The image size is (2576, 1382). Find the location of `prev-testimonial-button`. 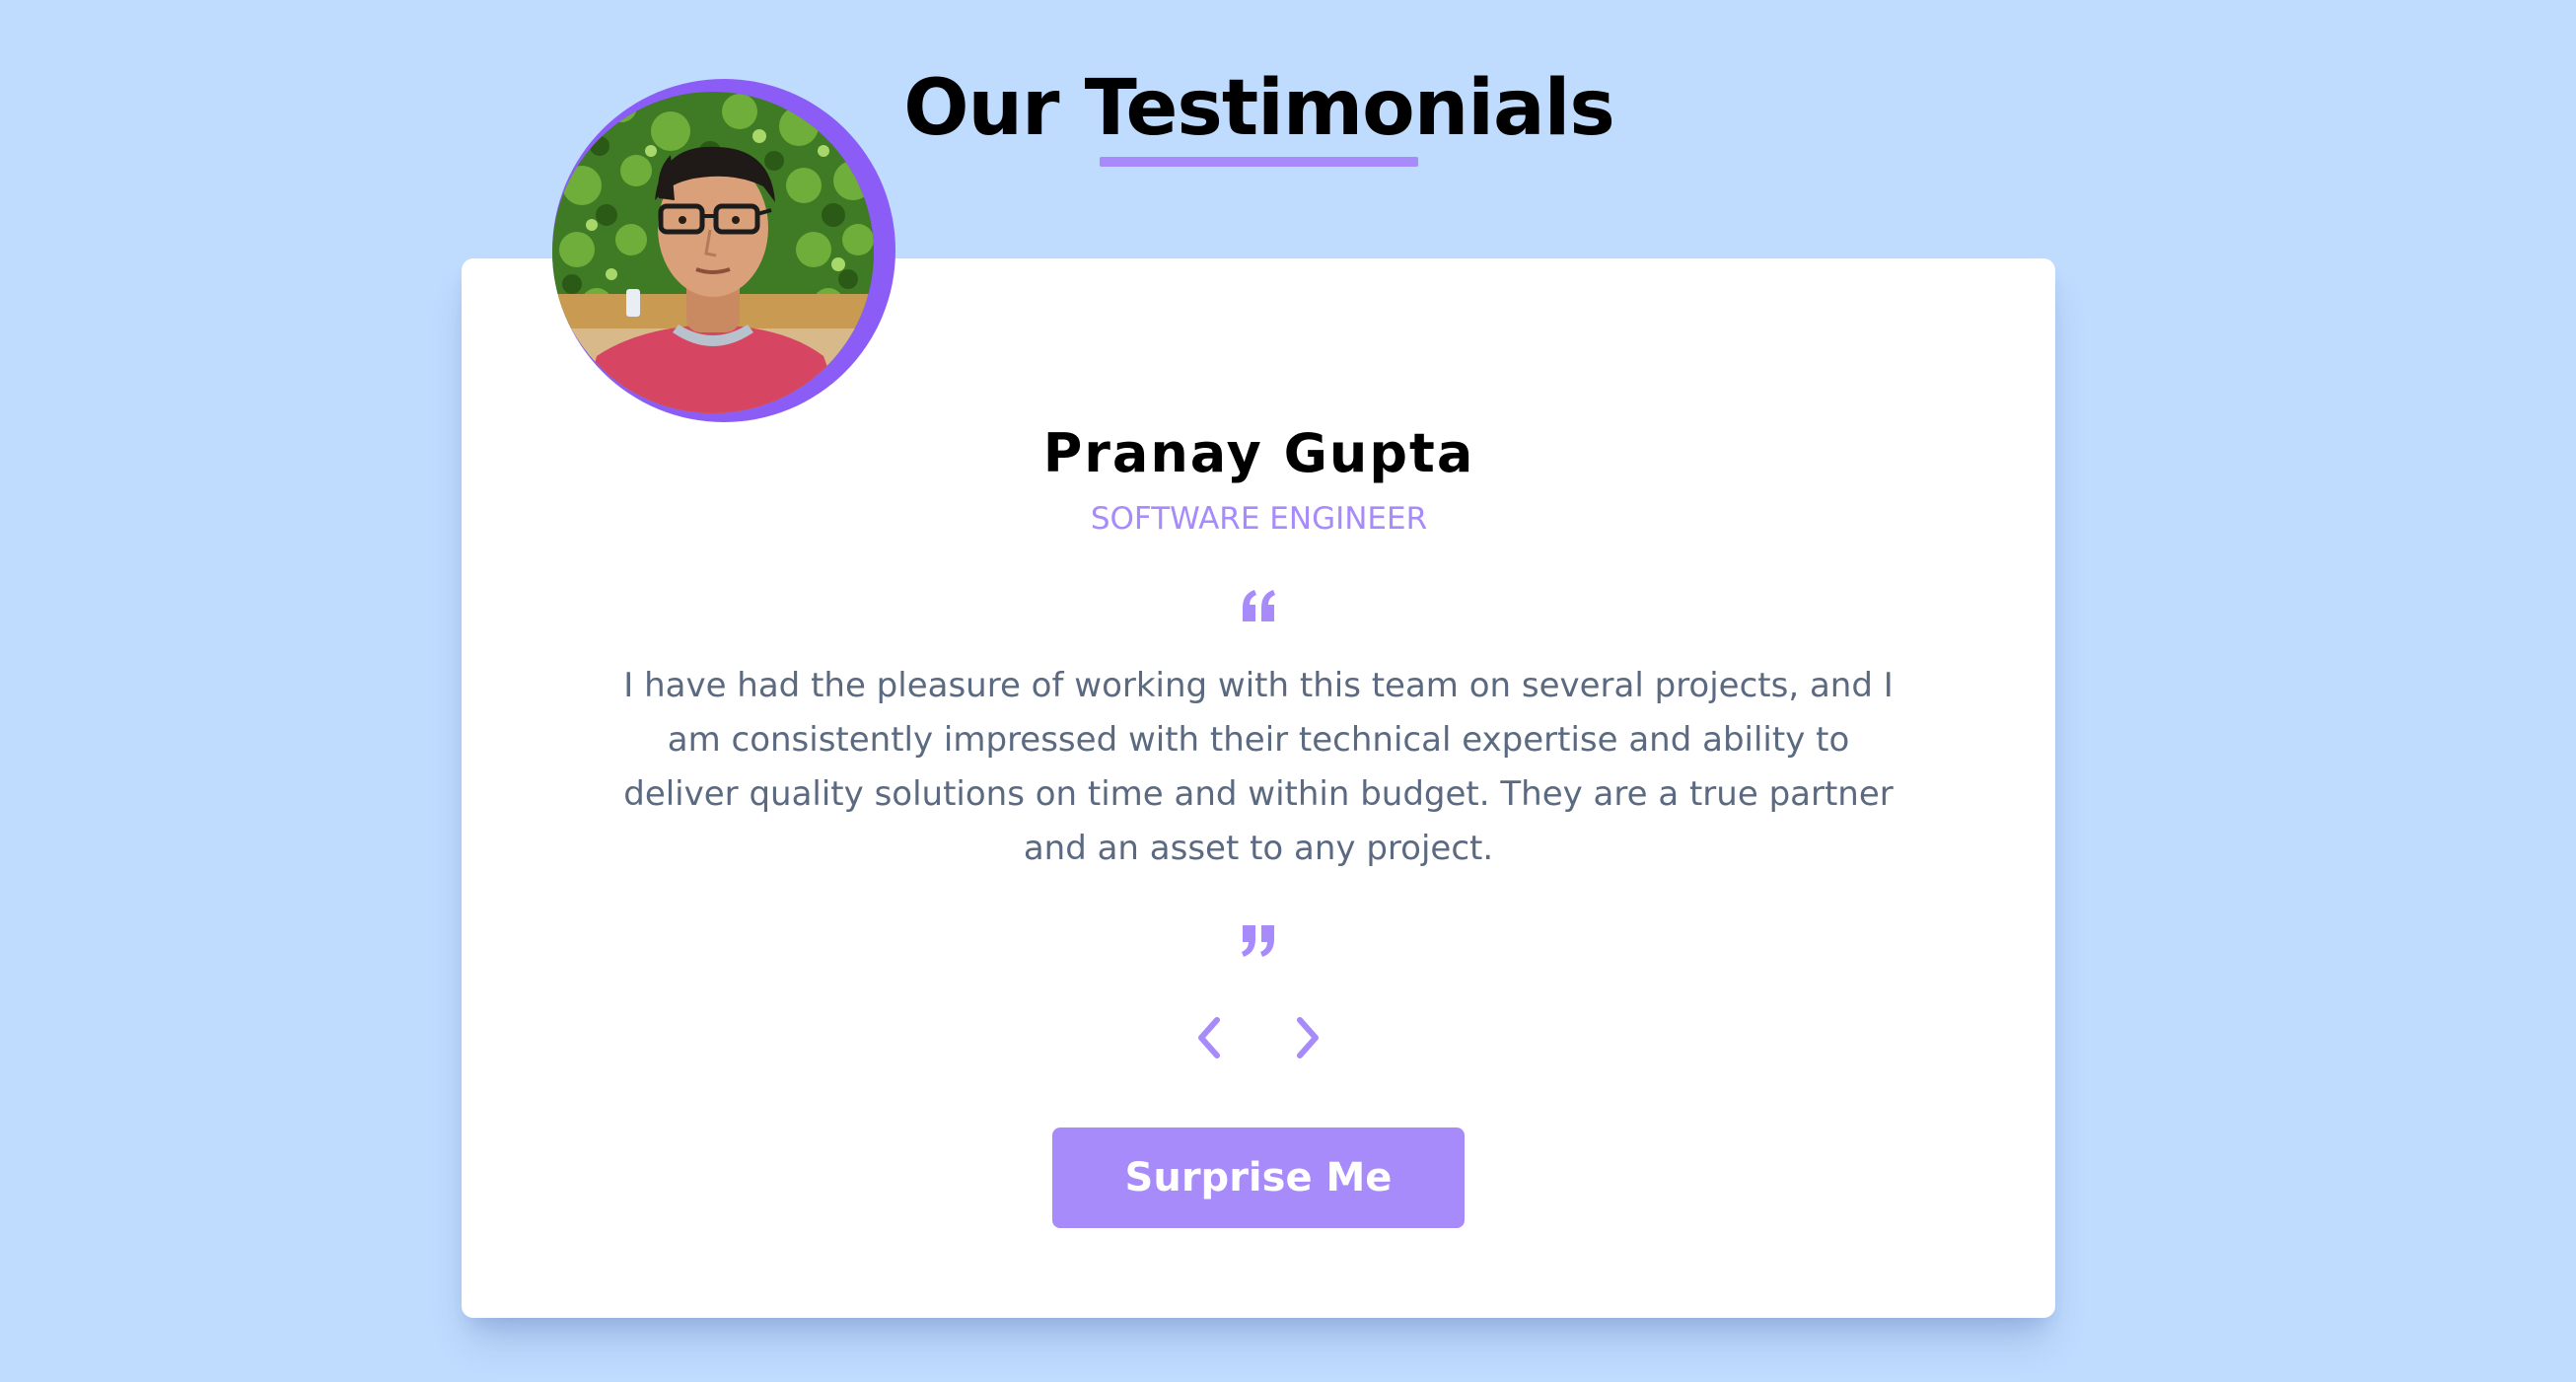

prev-testimonial-button is located at coordinates (1211, 1037).